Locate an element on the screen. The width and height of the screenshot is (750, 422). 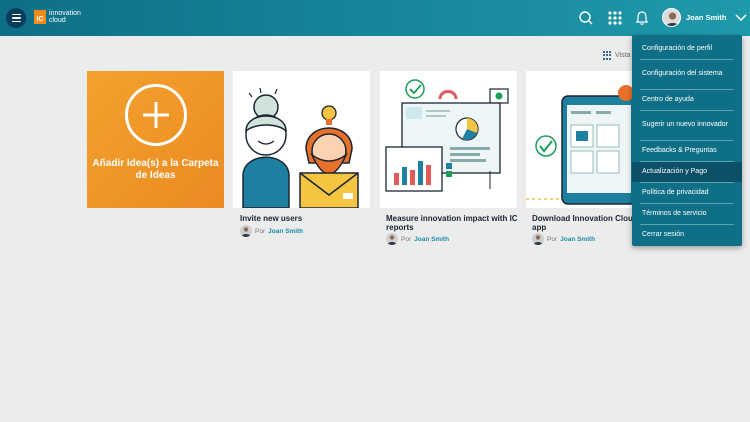
view-toggle-label: Vista is located at coordinates (623, 55).